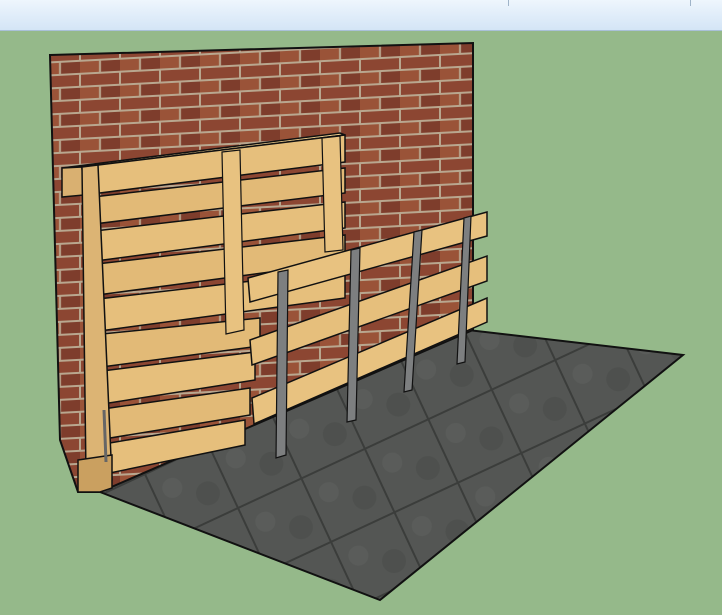  I want to click on toolbar-strip, so click(361, 15).